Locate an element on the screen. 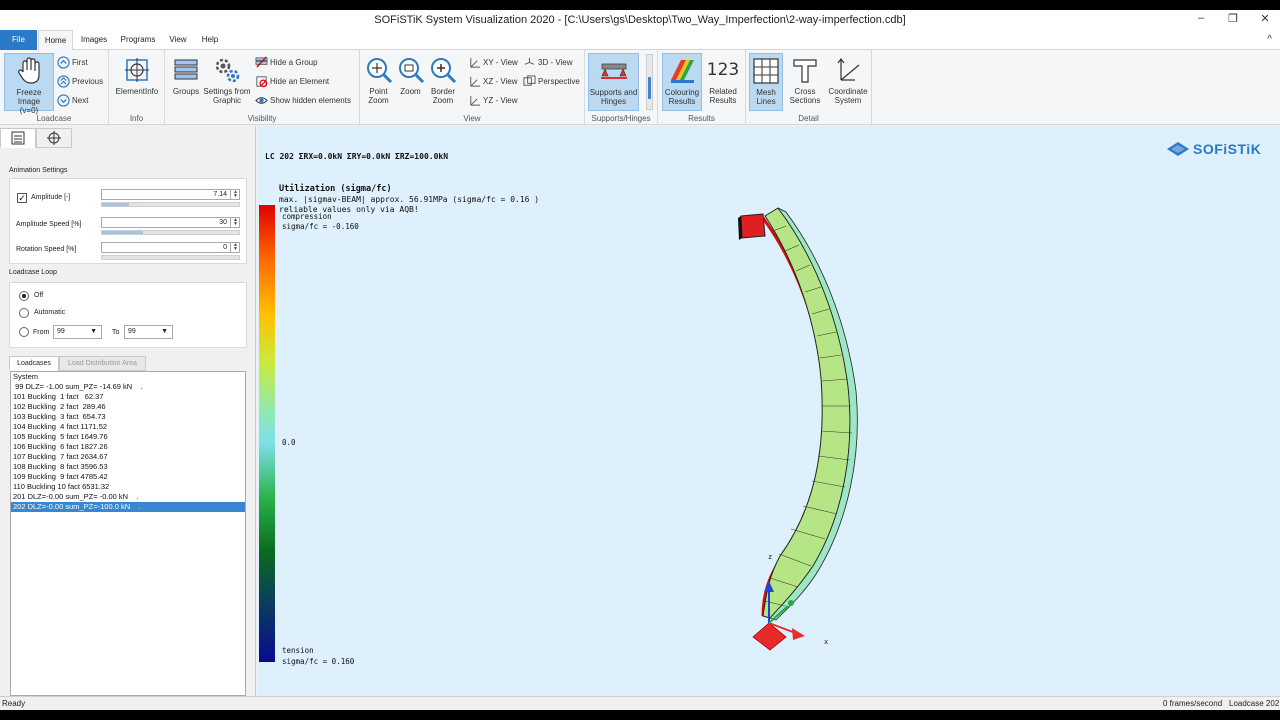  maximize-button: ❐ is located at coordinates (1233, 20).